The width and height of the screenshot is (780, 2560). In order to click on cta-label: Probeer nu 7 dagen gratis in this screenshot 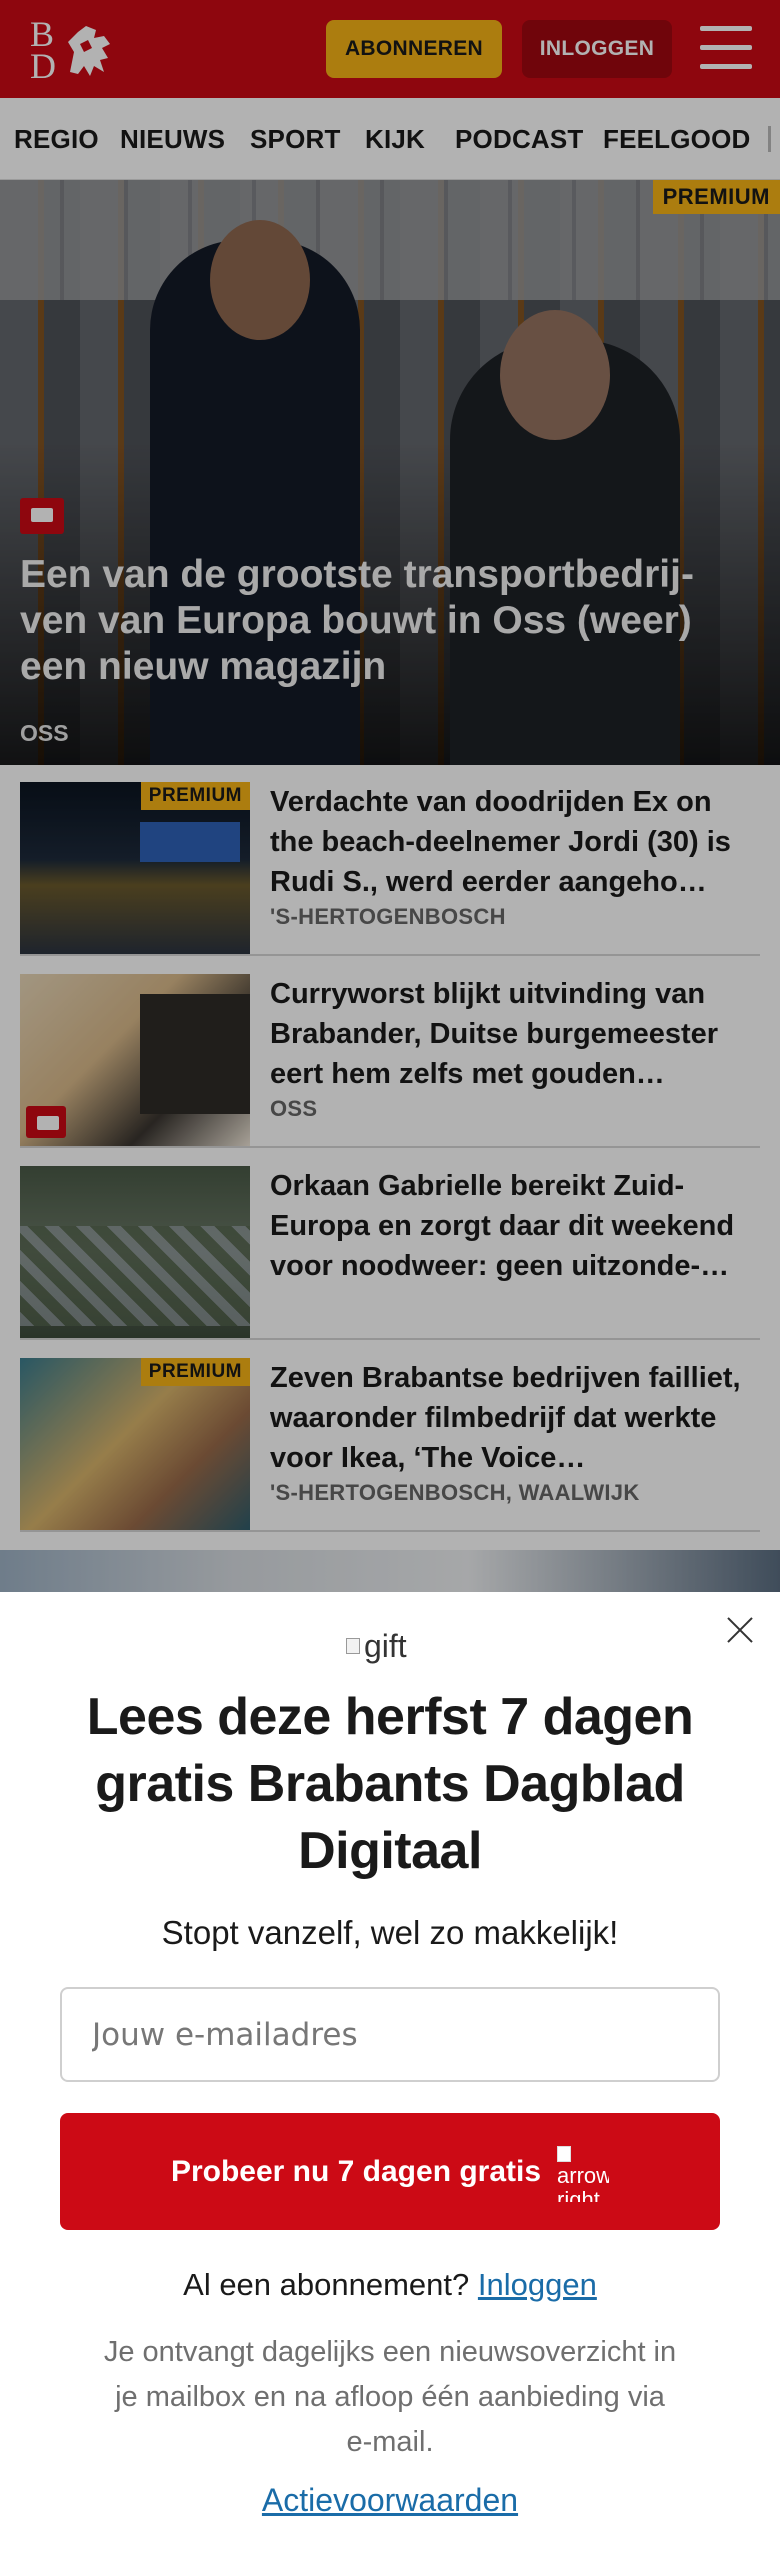, I will do `click(356, 2171)`.